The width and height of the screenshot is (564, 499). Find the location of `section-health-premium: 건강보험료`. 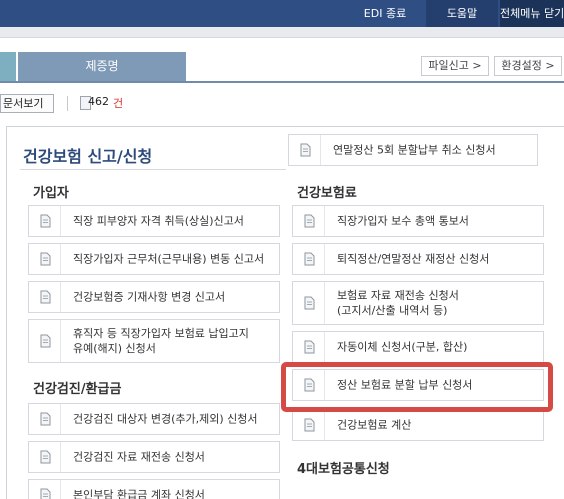

section-health-premium: 건강보험료 is located at coordinates (327, 193).